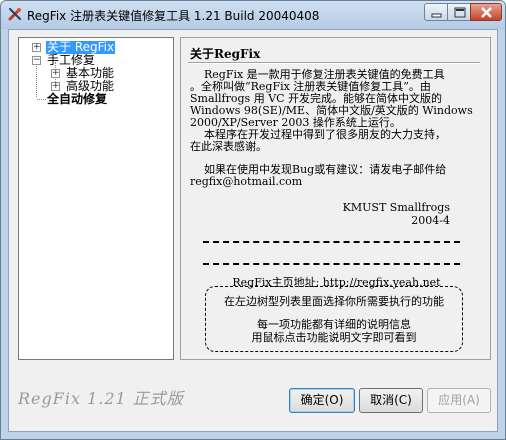 This screenshot has height=440, width=506. What do you see at coordinates (334, 337) in the screenshot?
I see `hint-line: 用鼠标点击功能说明文字即可看到` at bounding box center [334, 337].